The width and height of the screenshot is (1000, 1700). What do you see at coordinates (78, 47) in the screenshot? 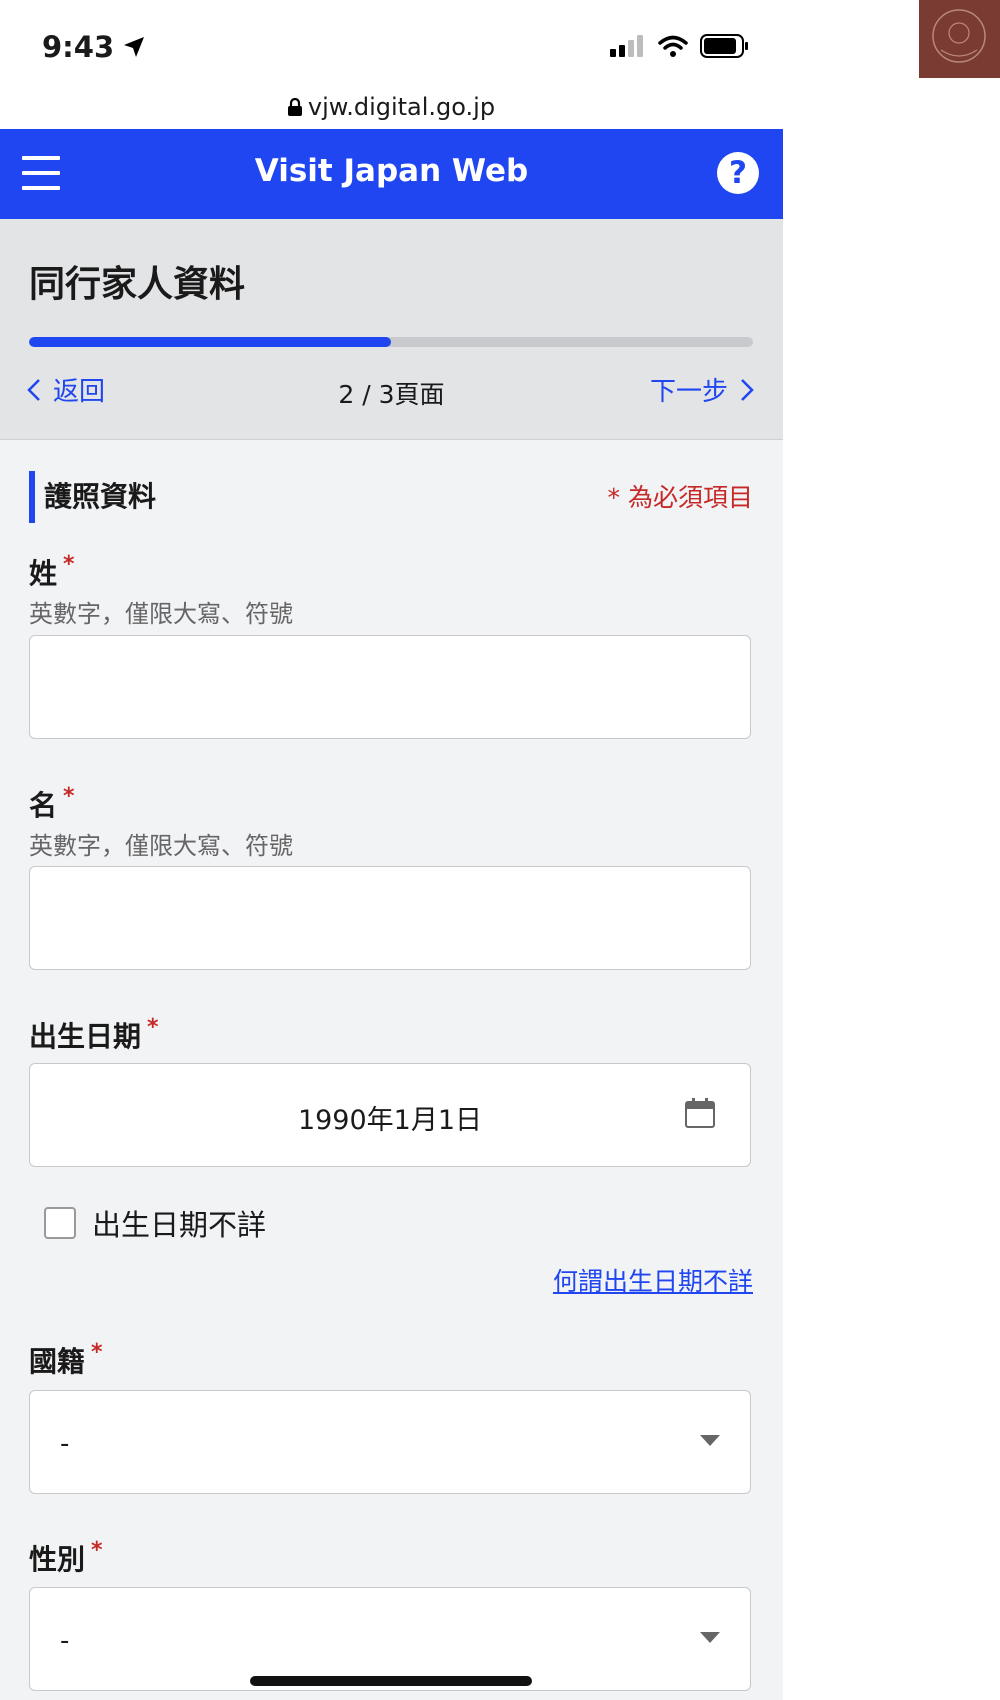
I see `status-time-text: 9:43` at bounding box center [78, 47].